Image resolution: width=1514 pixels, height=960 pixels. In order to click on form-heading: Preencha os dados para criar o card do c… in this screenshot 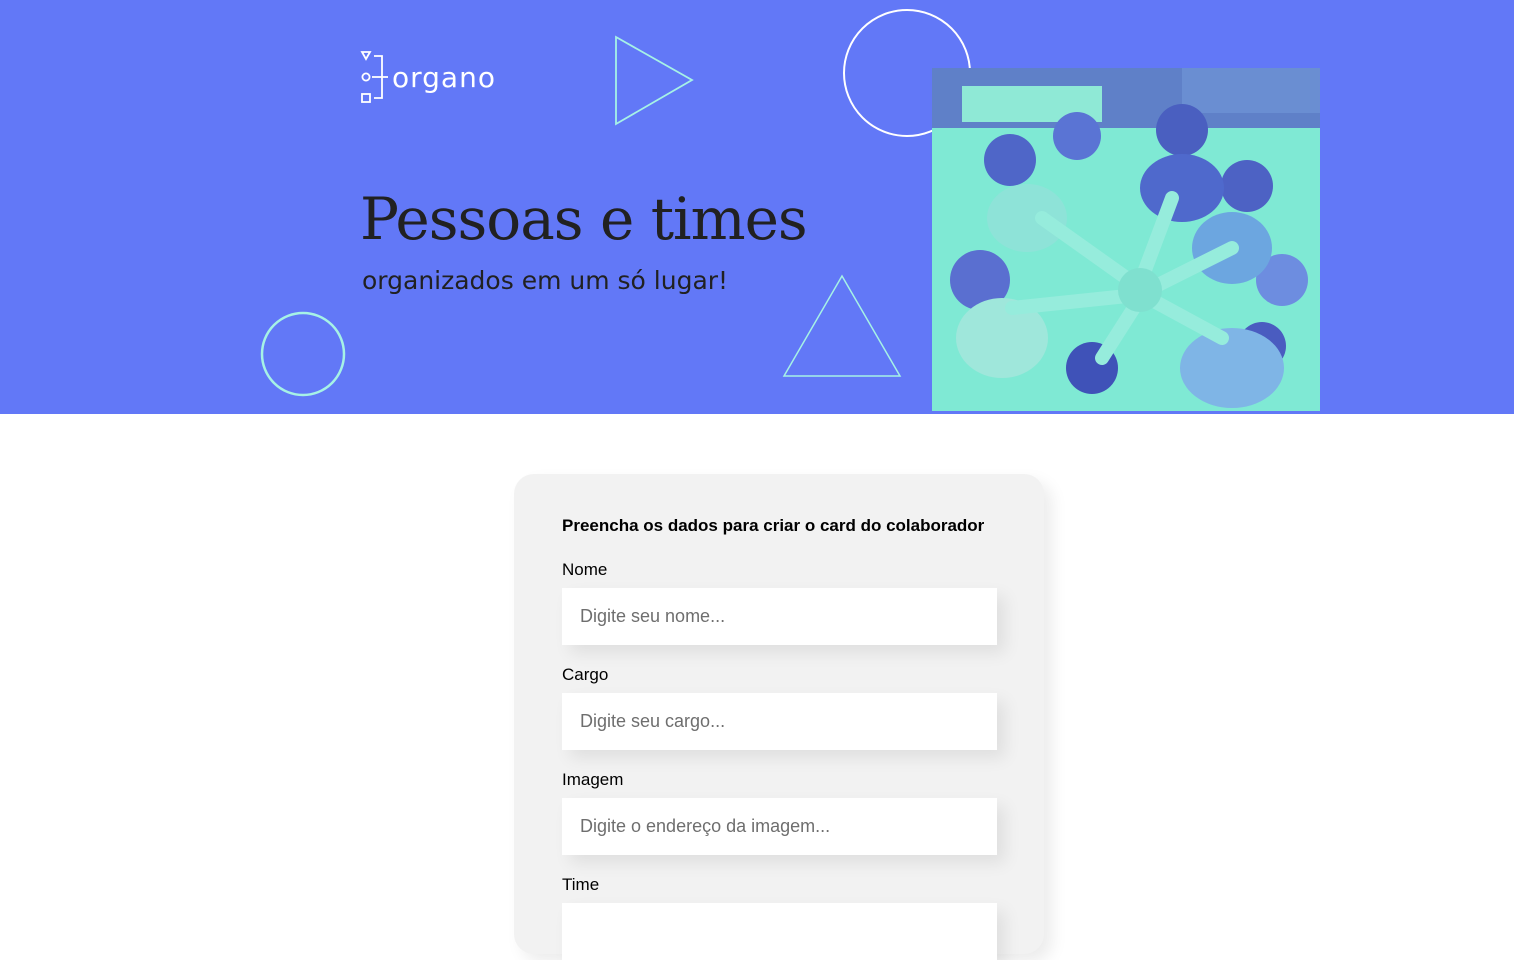, I will do `click(773, 525)`.